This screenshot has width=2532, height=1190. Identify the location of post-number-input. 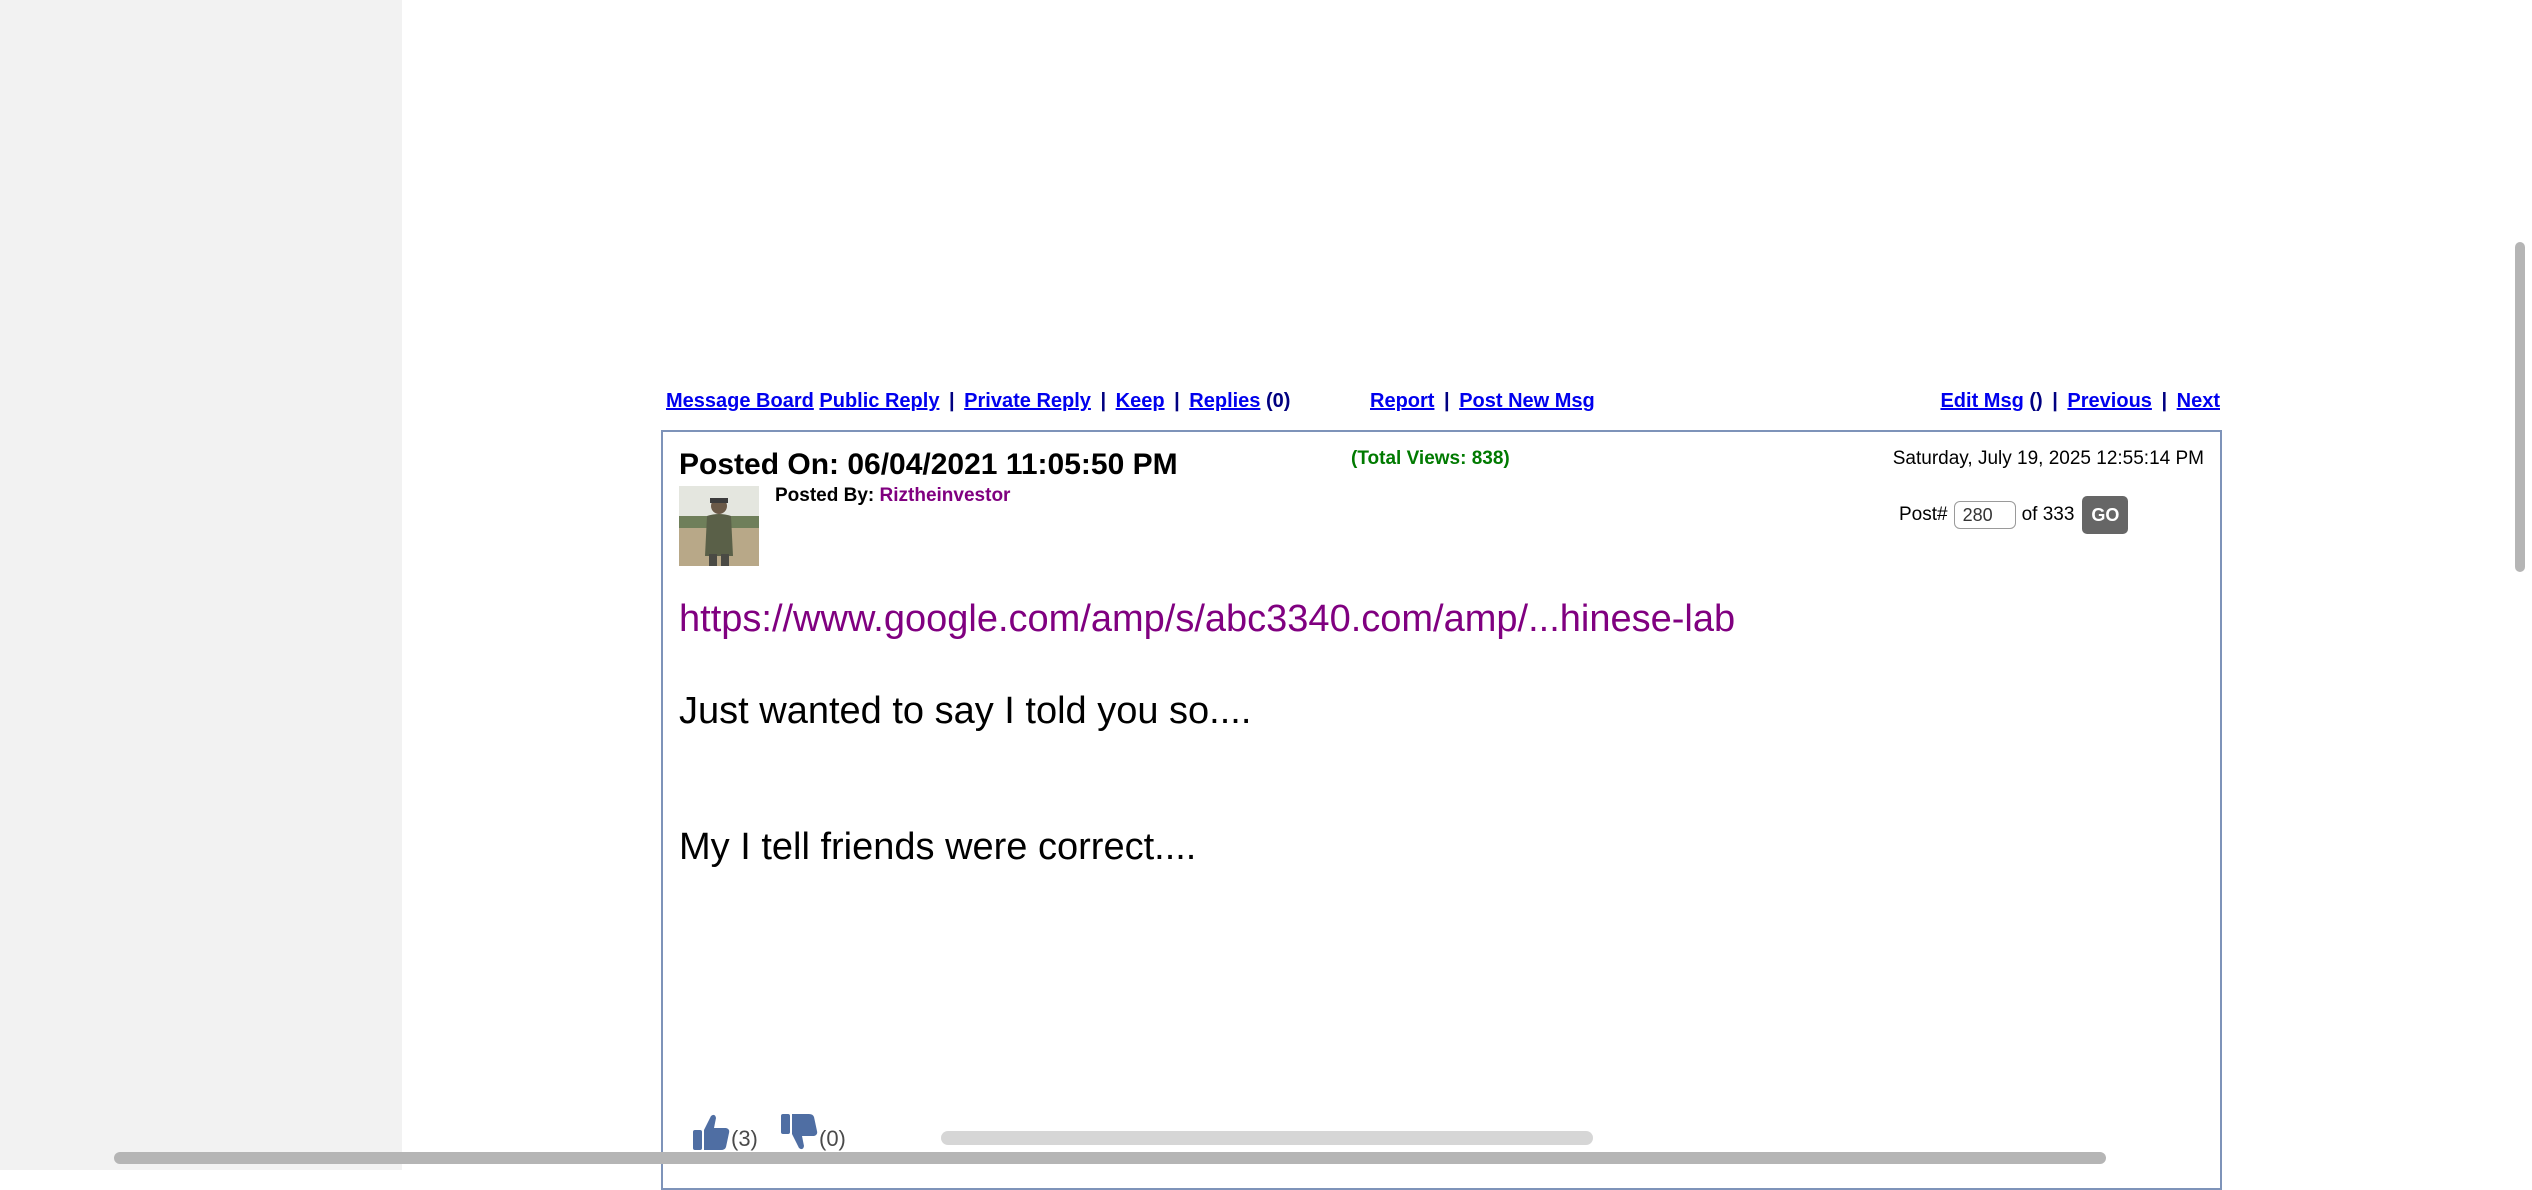
(1984, 515).